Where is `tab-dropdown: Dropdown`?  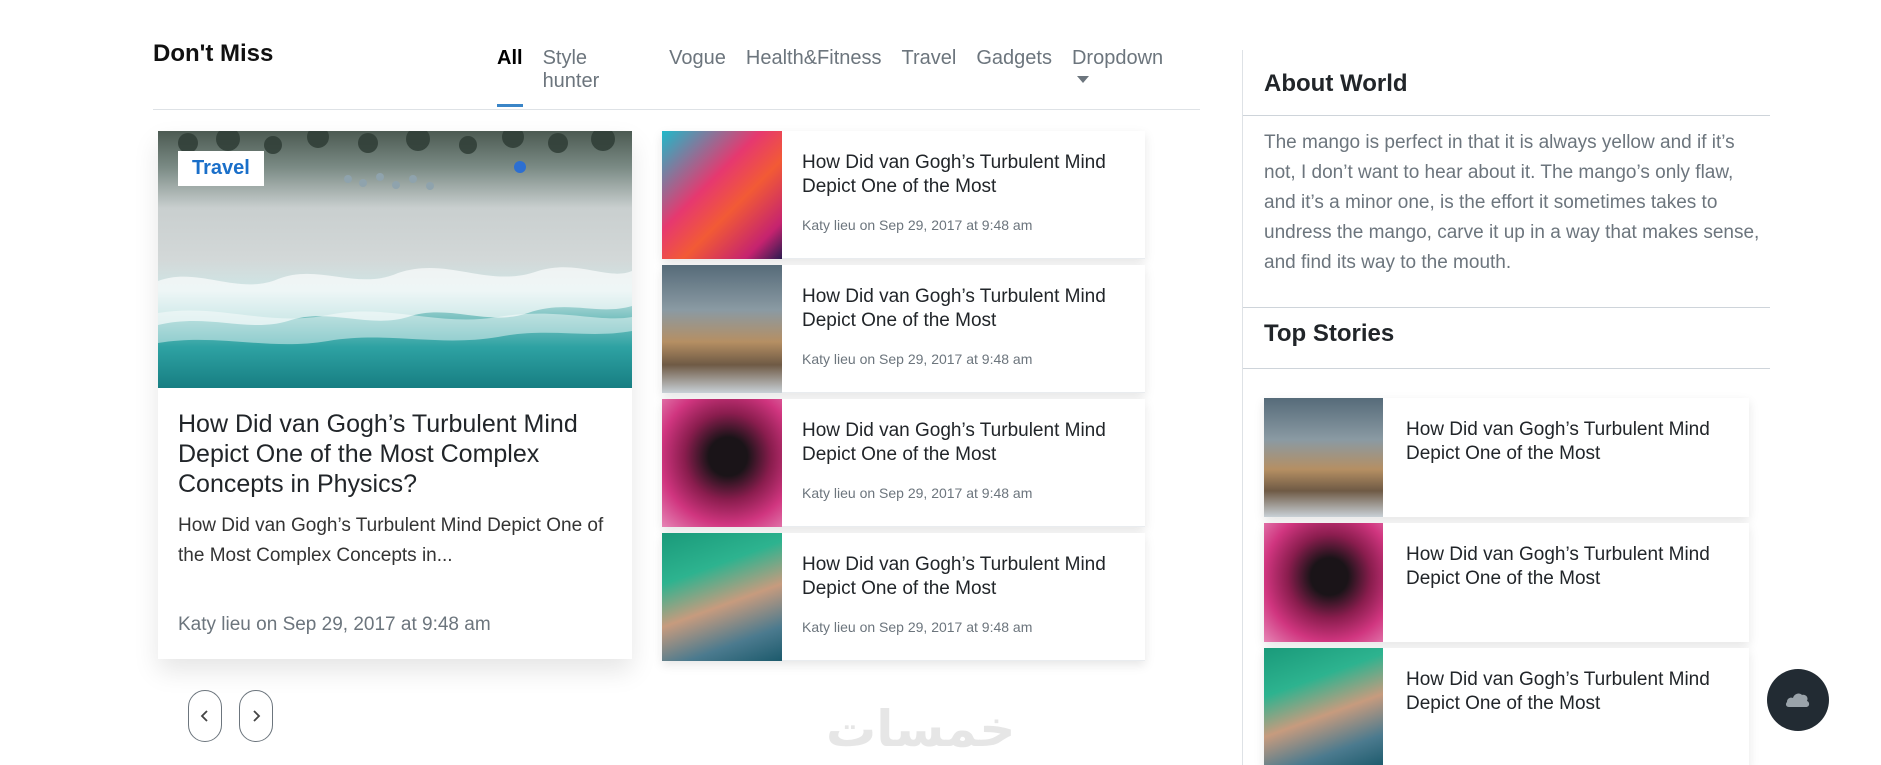
tab-dropdown: Dropdown is located at coordinates (1126, 77).